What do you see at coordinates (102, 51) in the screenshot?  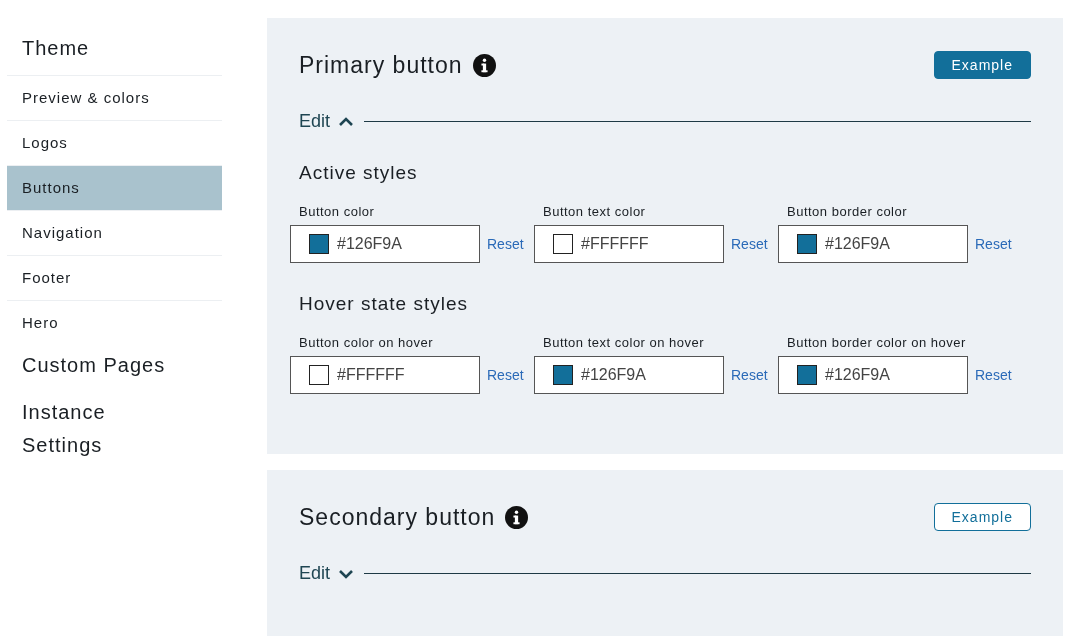 I see `sidebar-heading: Theme` at bounding box center [102, 51].